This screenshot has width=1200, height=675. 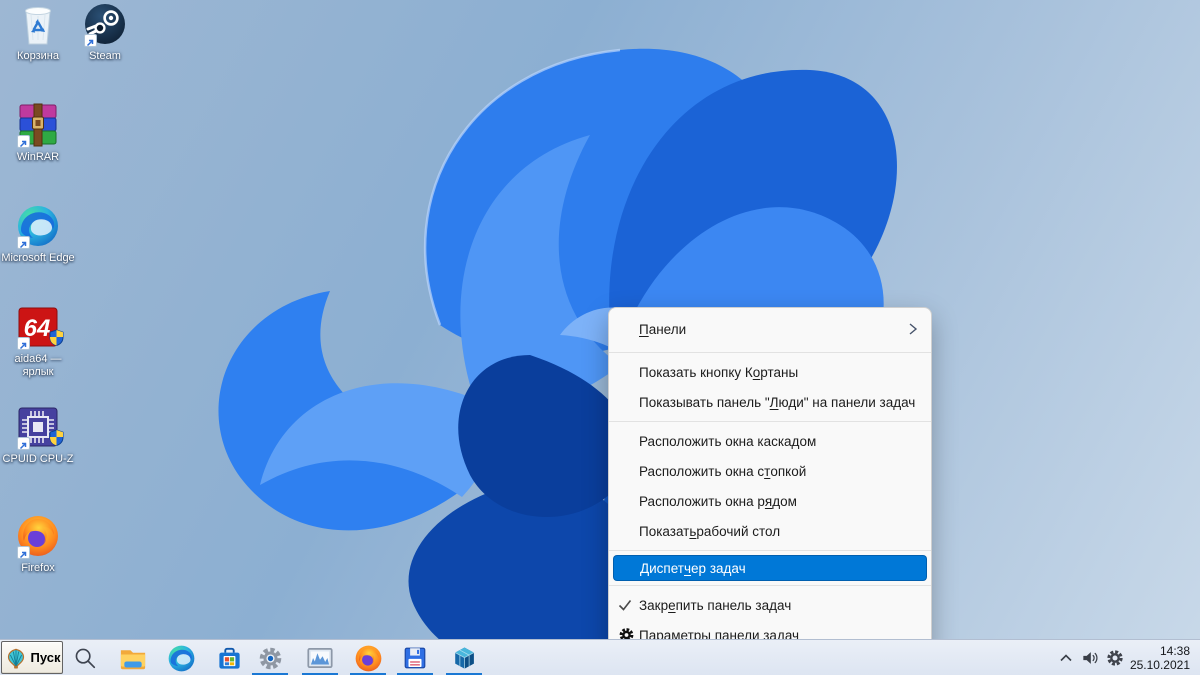 I want to click on taskbar-button-floppy-save-app, so click(x=415, y=657).